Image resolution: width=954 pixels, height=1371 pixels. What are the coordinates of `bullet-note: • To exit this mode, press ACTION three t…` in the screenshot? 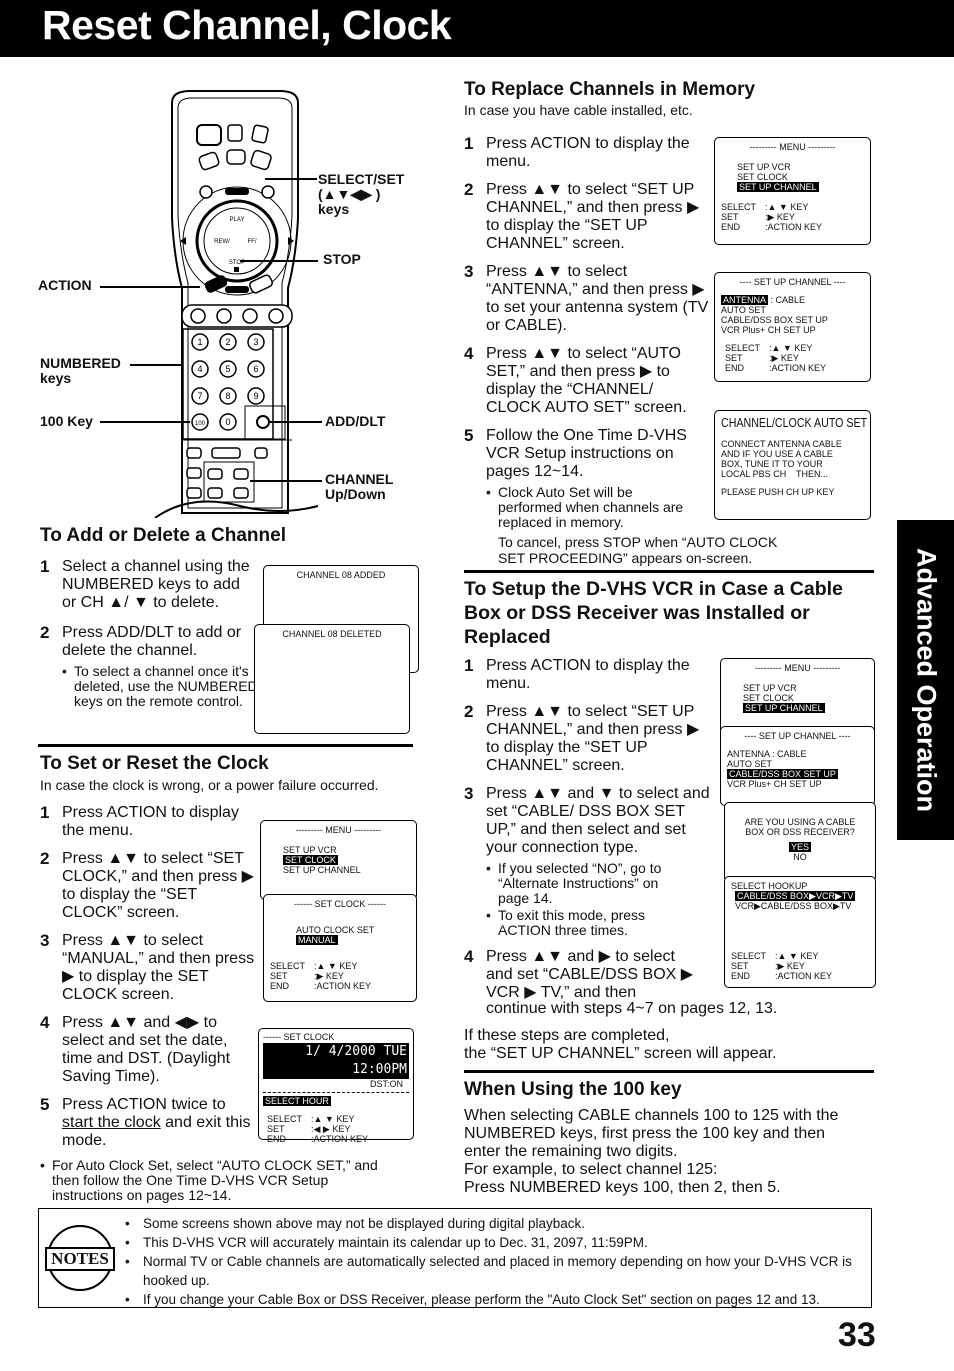 It's located at (586, 923).